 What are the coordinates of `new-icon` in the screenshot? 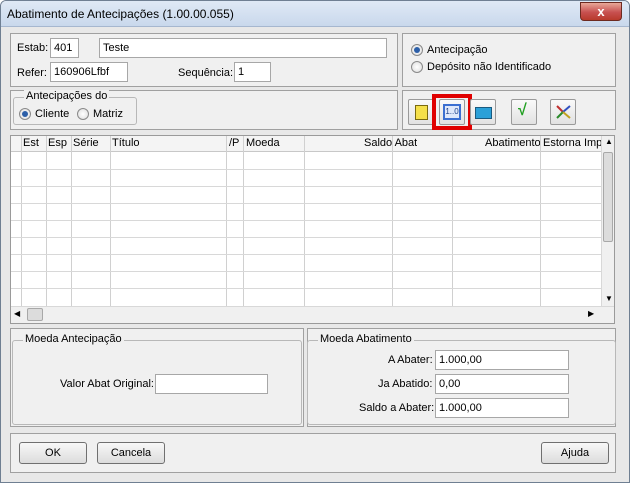 It's located at (421, 112).